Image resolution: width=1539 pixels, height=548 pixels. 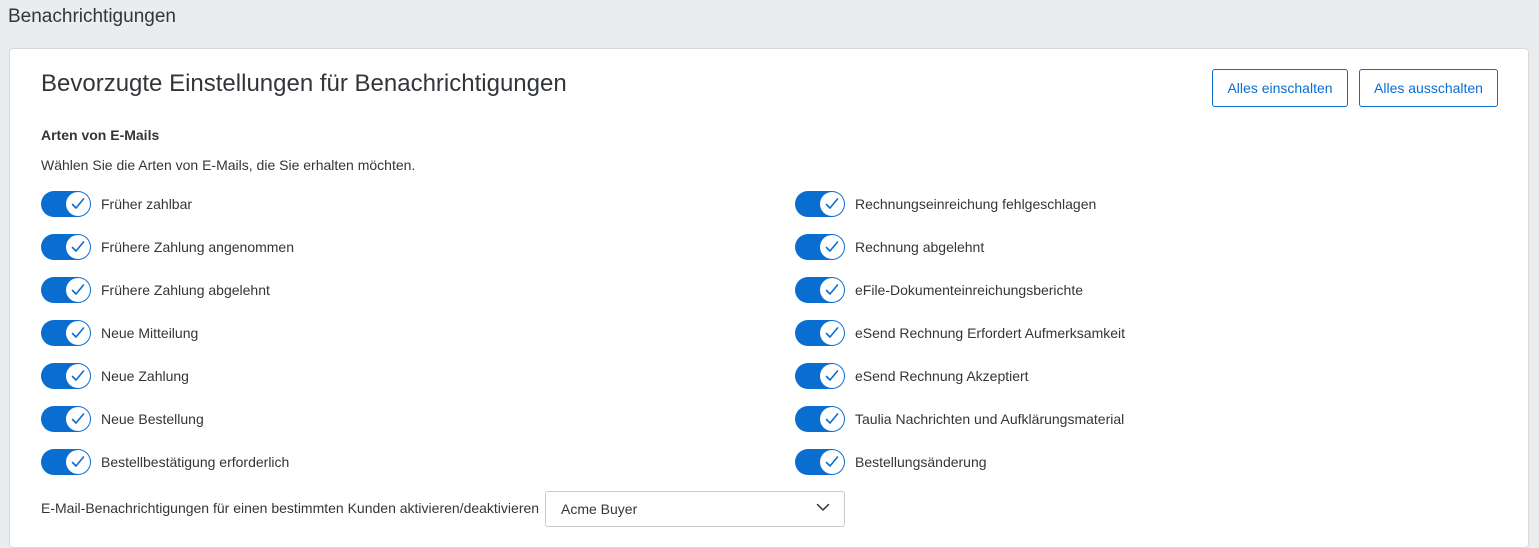 I want to click on toggle-row: Früher zahlbar, so click(x=116, y=204).